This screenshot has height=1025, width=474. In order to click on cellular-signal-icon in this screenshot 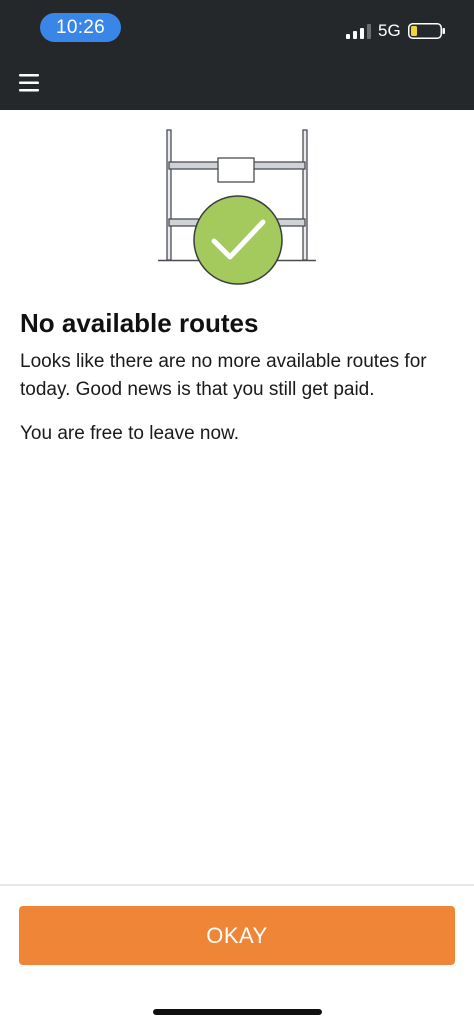, I will do `click(358, 31)`.